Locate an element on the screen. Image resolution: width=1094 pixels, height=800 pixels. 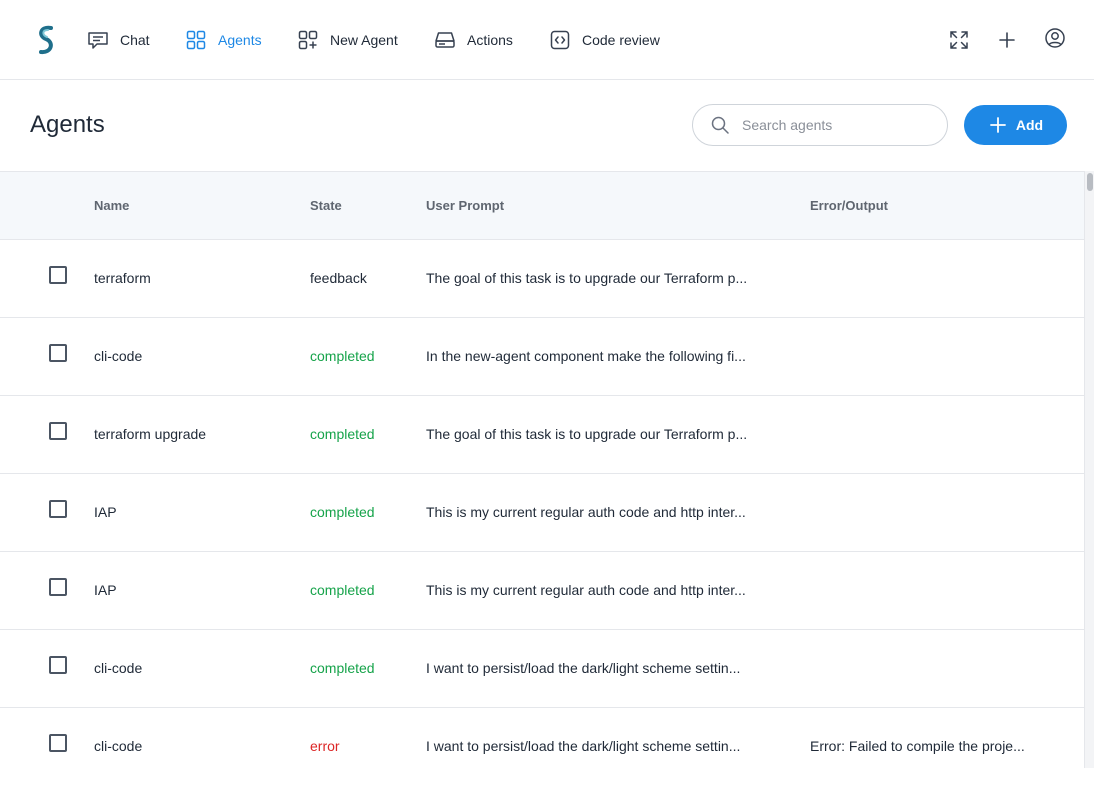
scrollbar-thumb is located at coordinates (1090, 182).